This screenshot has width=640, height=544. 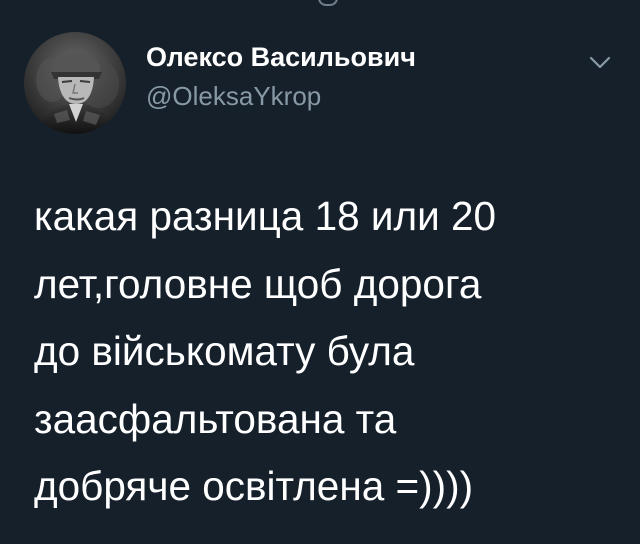 I want to click on author-display-name: Олексо Васильович, so click(x=281, y=57).